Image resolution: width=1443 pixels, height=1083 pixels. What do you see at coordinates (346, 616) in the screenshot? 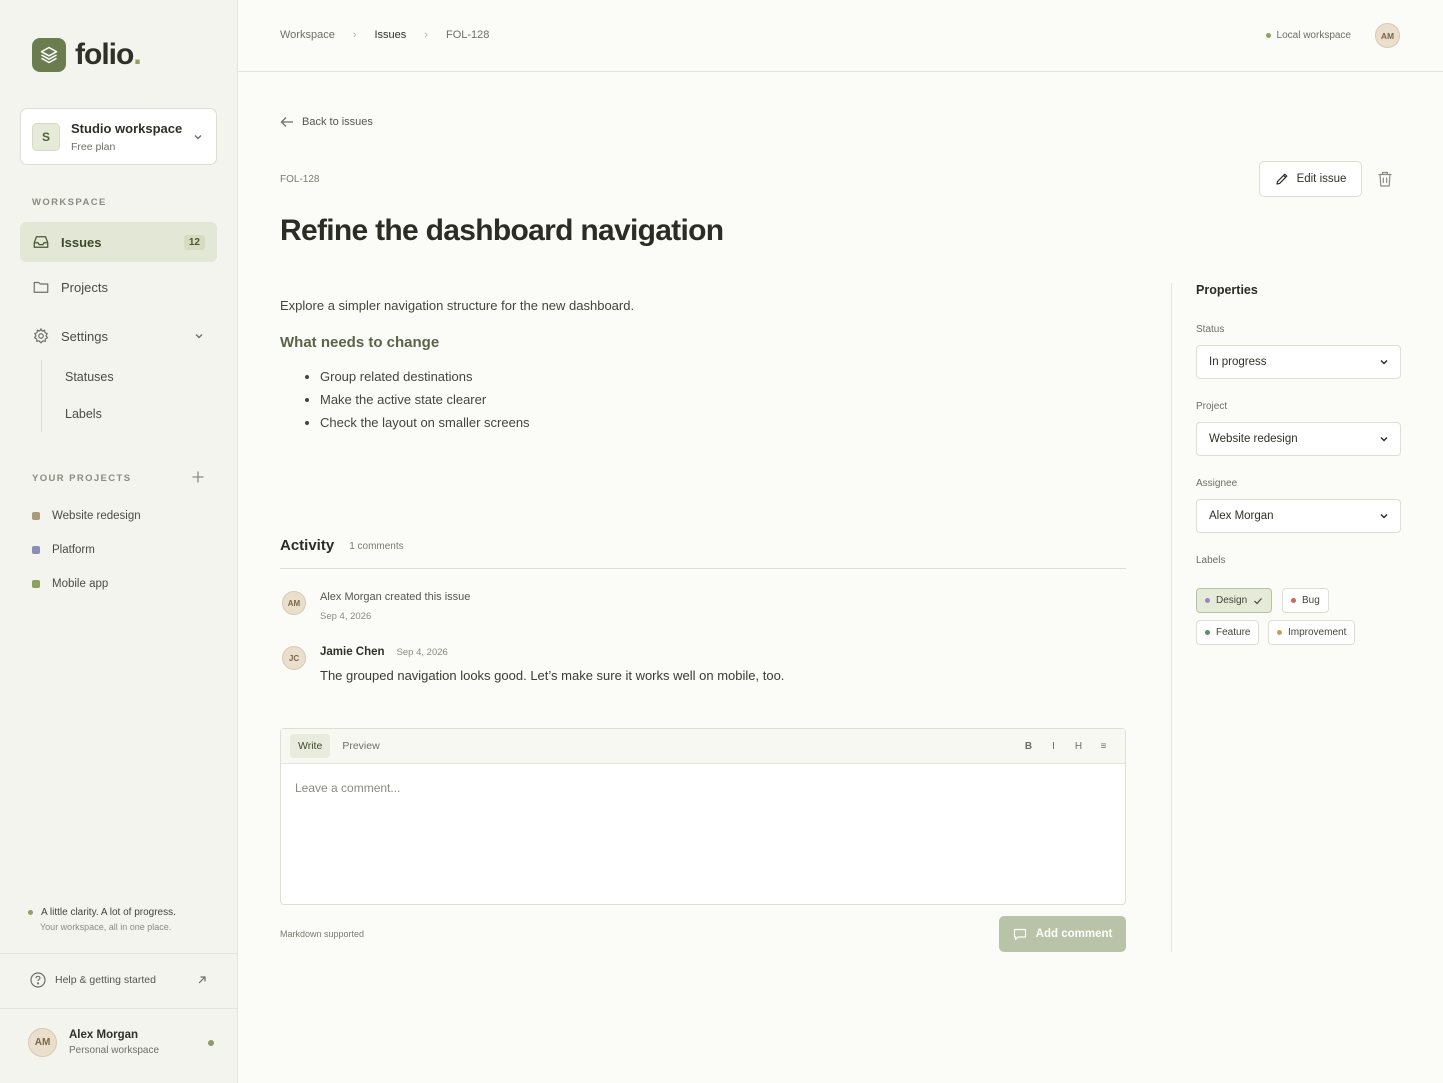
I see `activity-event-date: Sep 4, 2026` at bounding box center [346, 616].